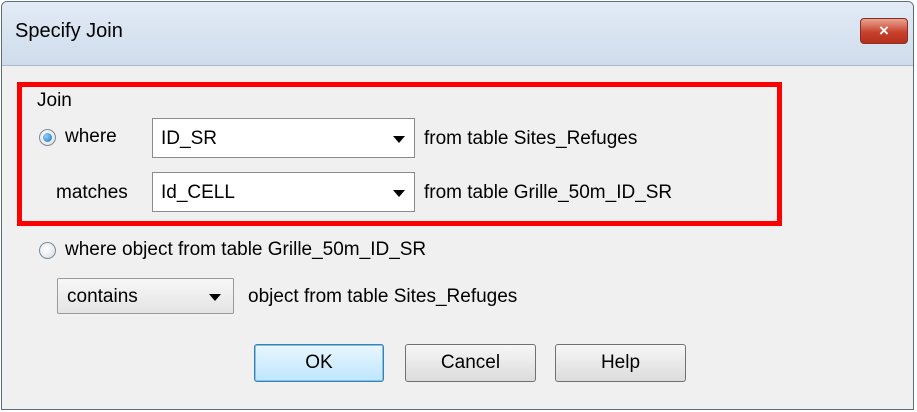  I want to click on help-button: Help, so click(620, 363).